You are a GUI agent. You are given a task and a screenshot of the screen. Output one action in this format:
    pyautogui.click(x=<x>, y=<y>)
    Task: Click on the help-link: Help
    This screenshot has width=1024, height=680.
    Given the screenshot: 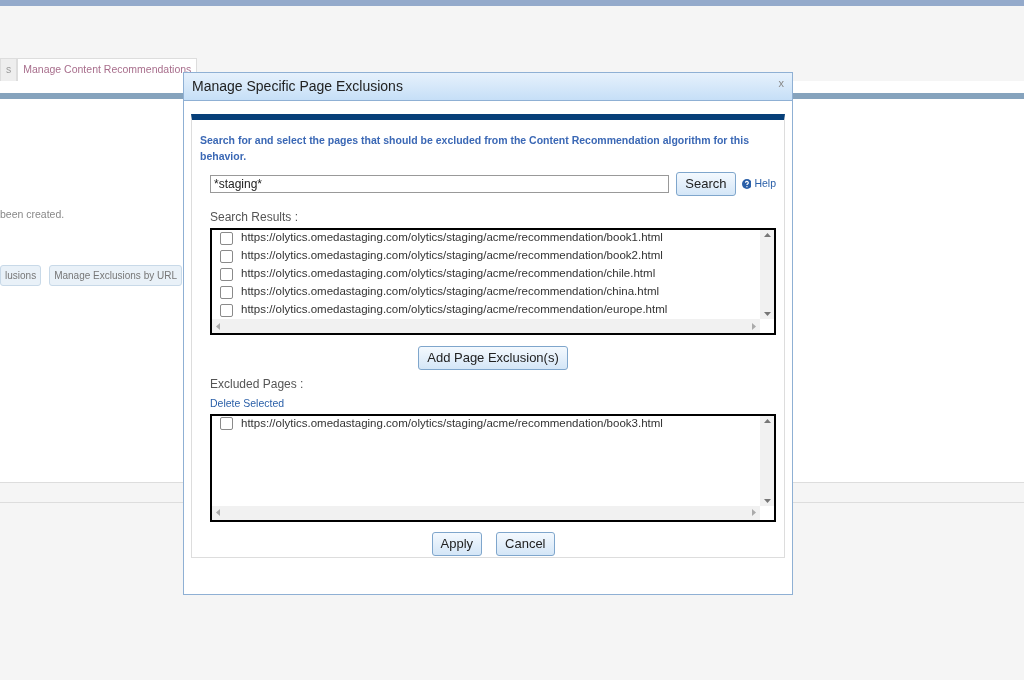 What is the action you would take?
    pyautogui.click(x=765, y=184)
    